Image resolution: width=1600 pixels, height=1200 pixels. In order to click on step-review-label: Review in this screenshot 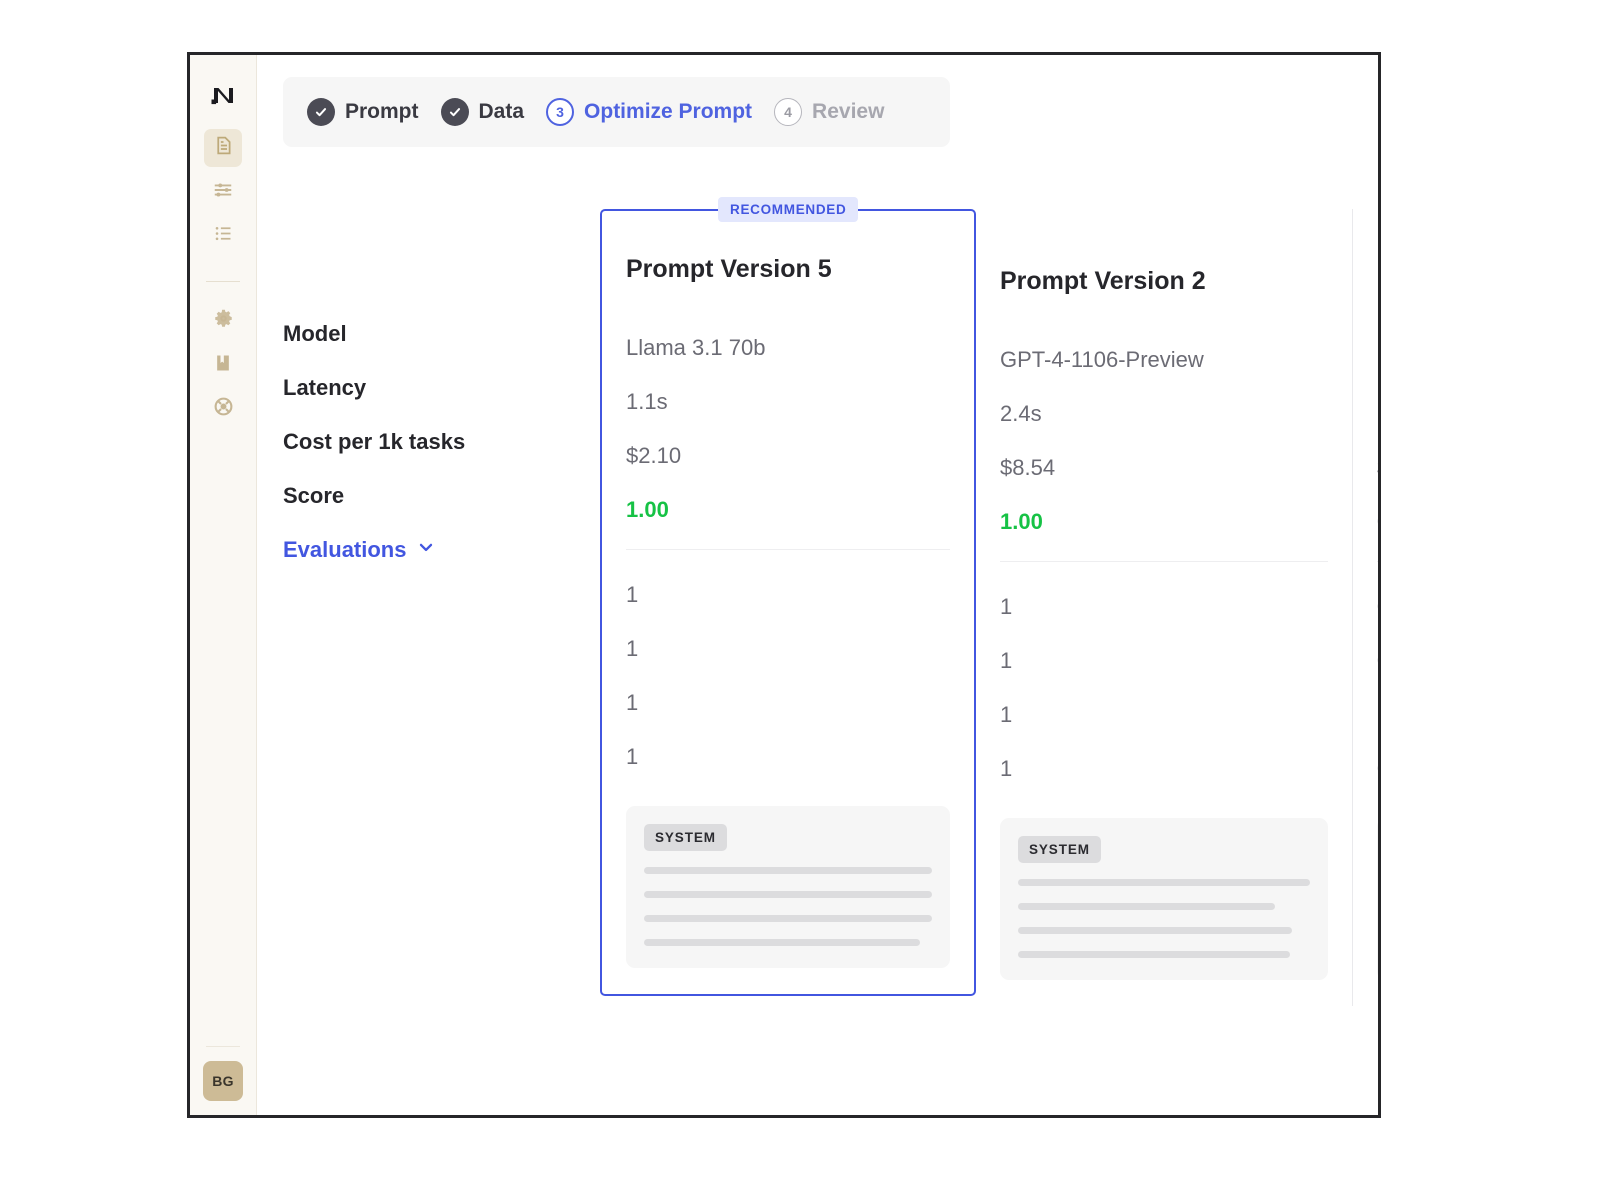, I will do `click(848, 111)`.